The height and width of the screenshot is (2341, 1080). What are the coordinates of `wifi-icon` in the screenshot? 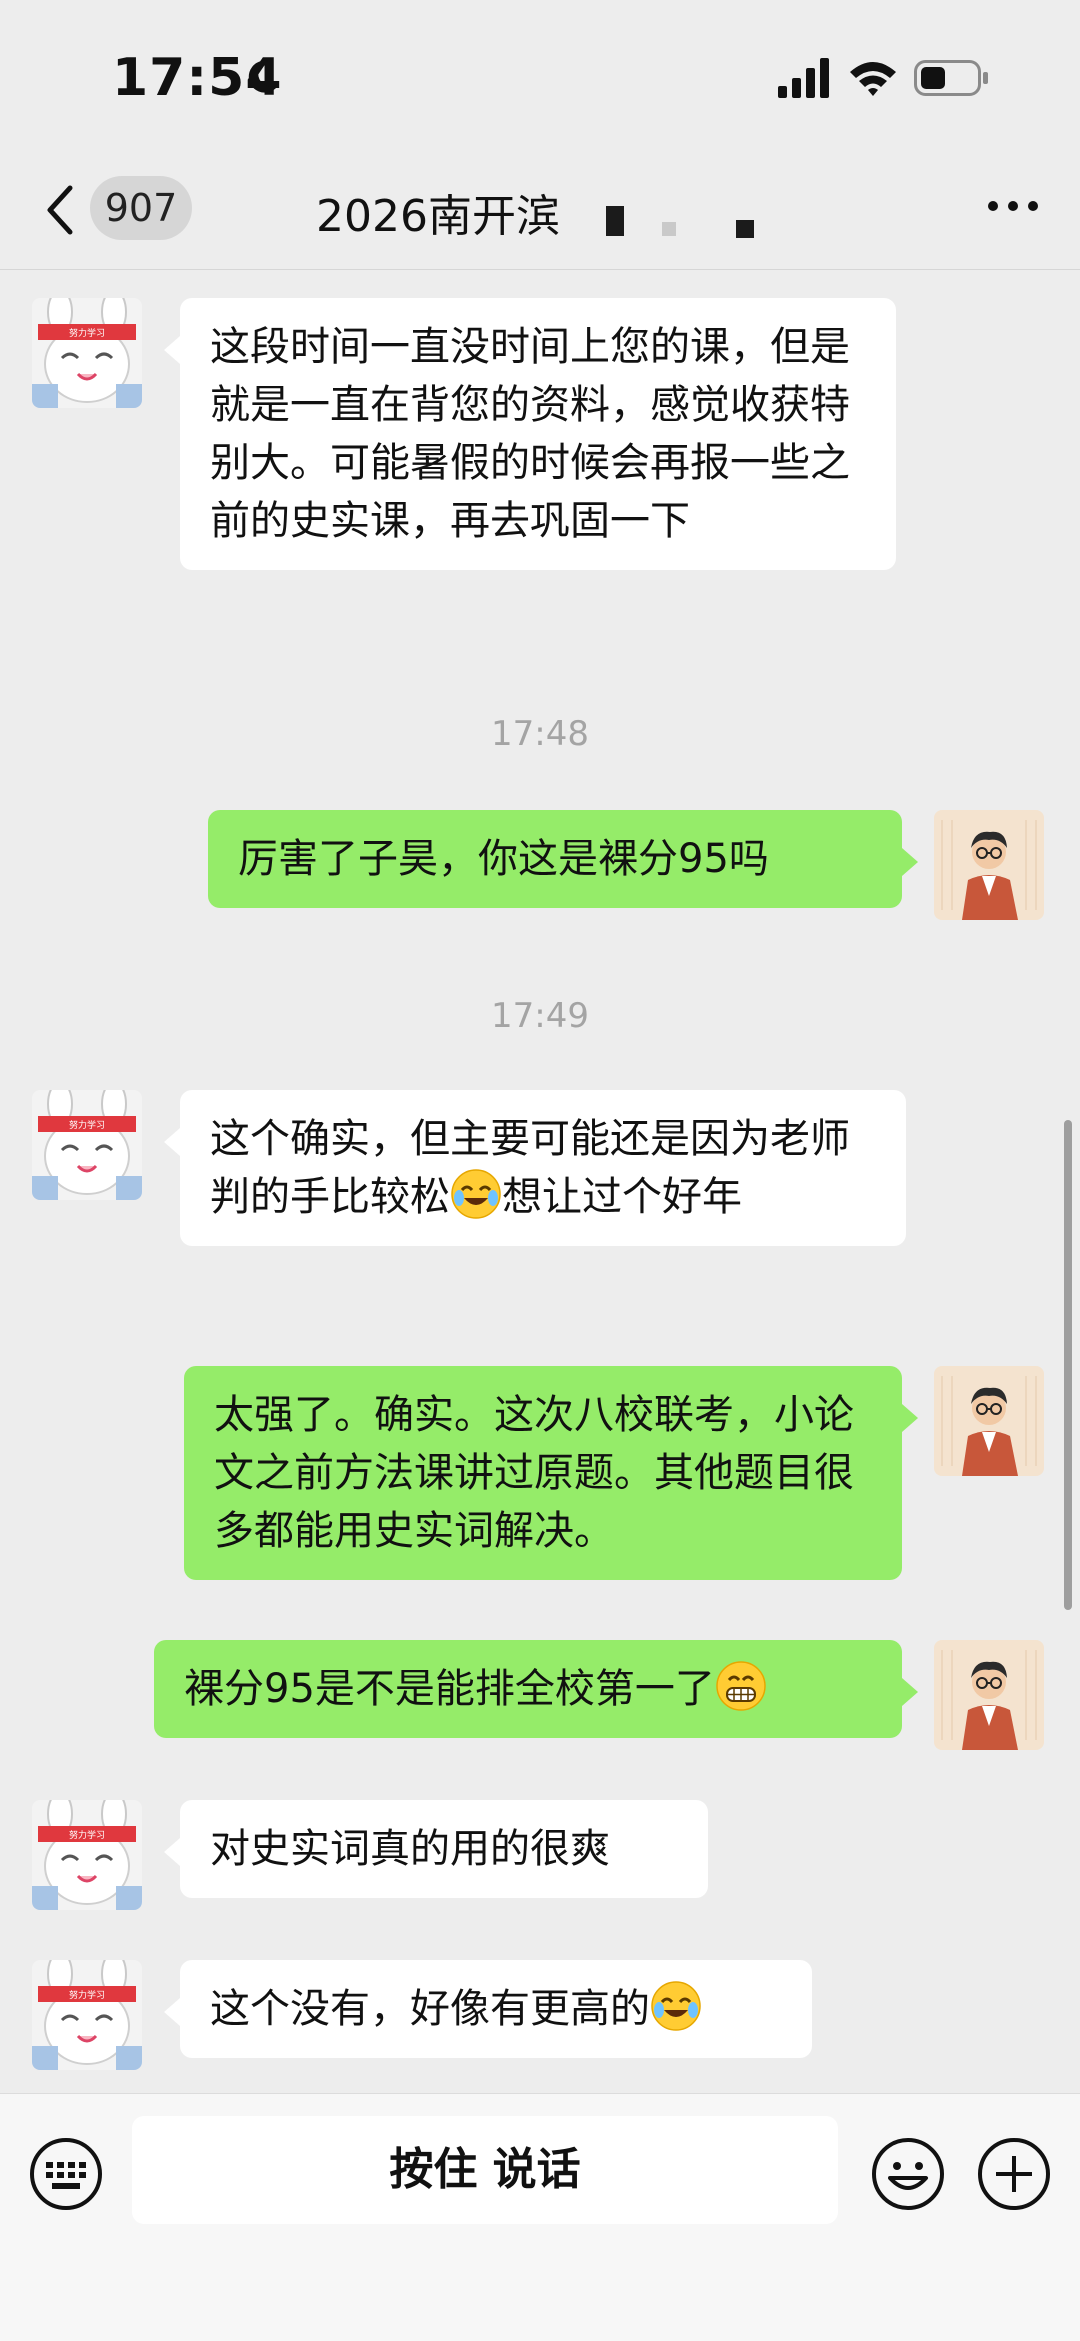 It's located at (873, 79).